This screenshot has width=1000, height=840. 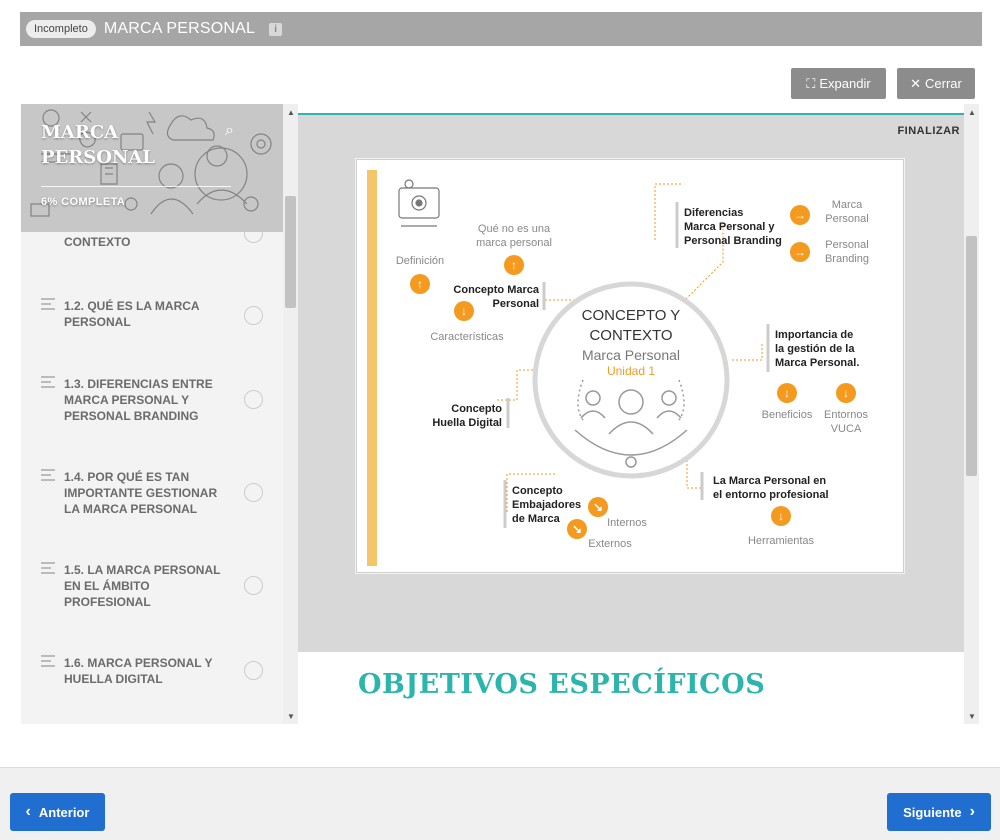 What do you see at coordinates (846, 429) in the screenshot?
I see `entornos-label-2: VUCA` at bounding box center [846, 429].